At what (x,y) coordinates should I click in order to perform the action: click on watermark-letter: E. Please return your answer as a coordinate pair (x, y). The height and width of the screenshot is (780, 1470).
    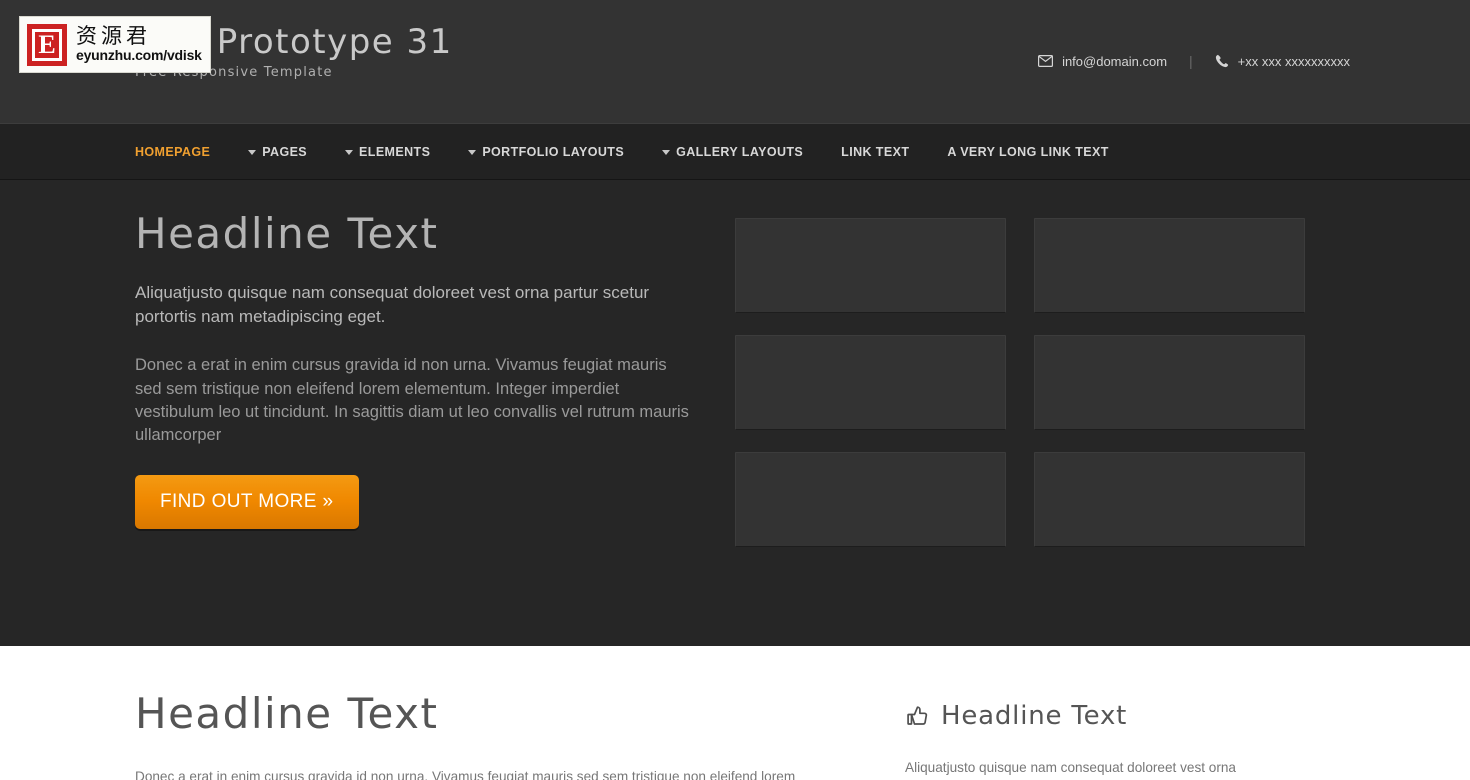
    Looking at the image, I should click on (47, 44).